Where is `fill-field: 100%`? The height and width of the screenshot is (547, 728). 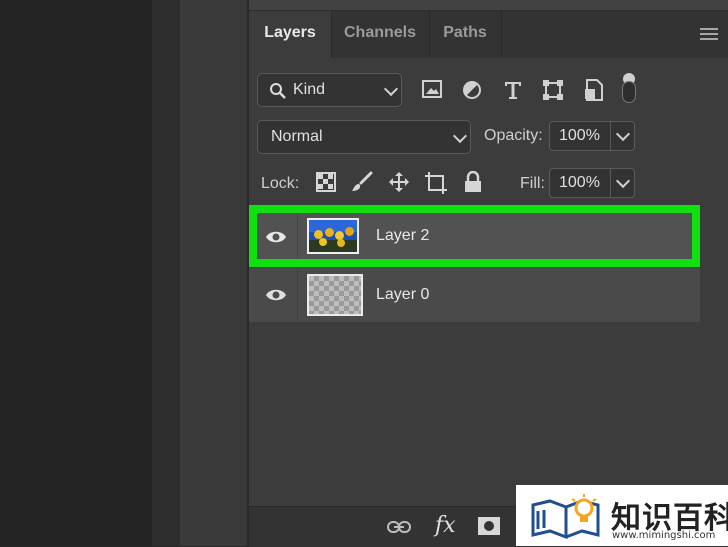
fill-field: 100% is located at coordinates (592, 183).